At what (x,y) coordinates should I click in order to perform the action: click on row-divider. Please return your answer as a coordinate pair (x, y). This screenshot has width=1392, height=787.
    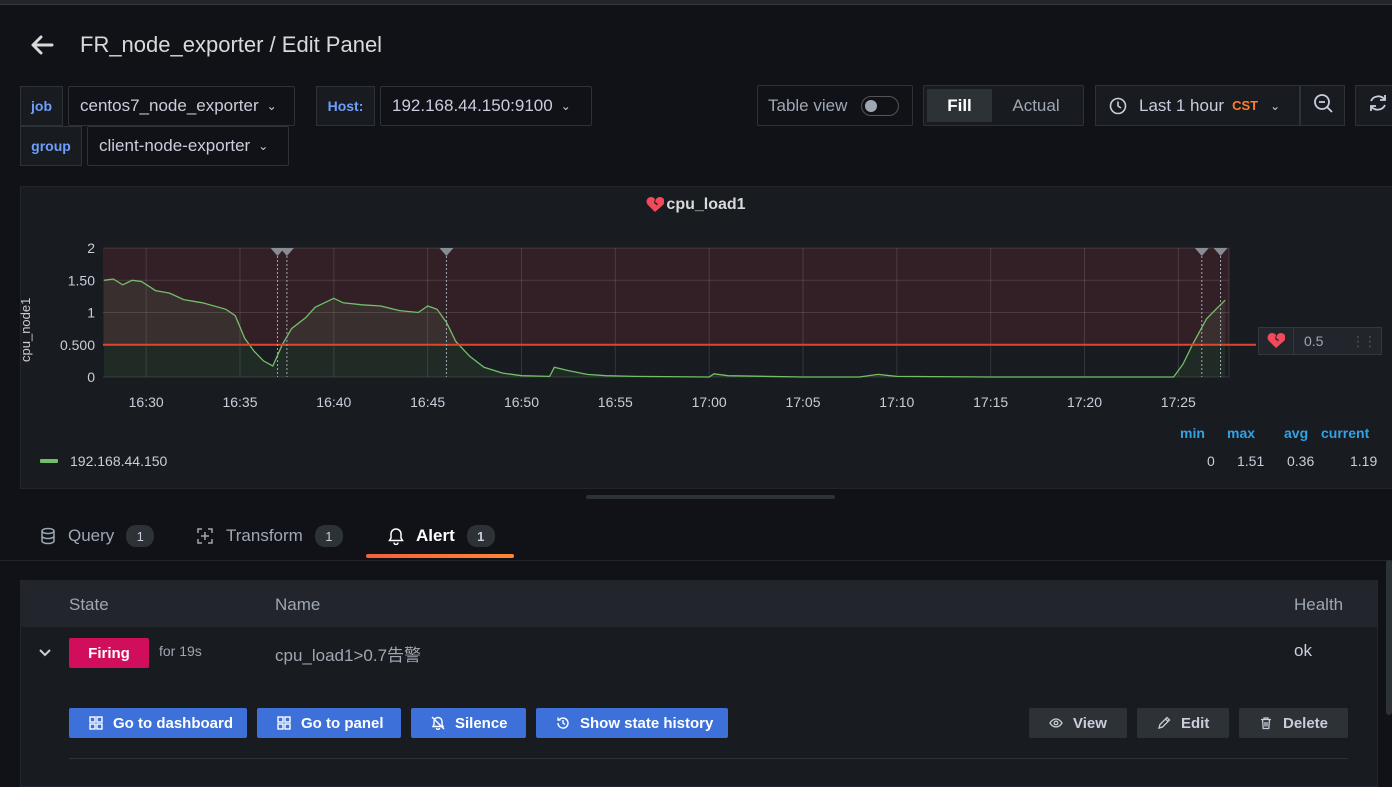
    Looking at the image, I should click on (708, 758).